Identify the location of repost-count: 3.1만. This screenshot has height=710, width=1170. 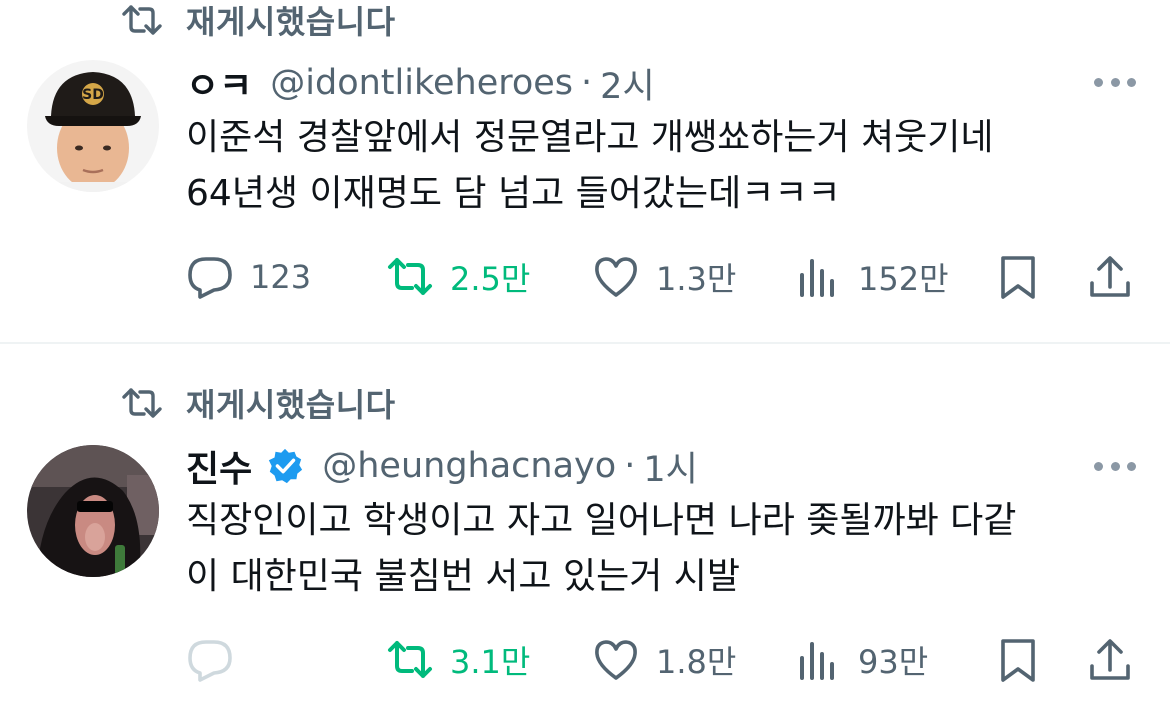
(490, 662).